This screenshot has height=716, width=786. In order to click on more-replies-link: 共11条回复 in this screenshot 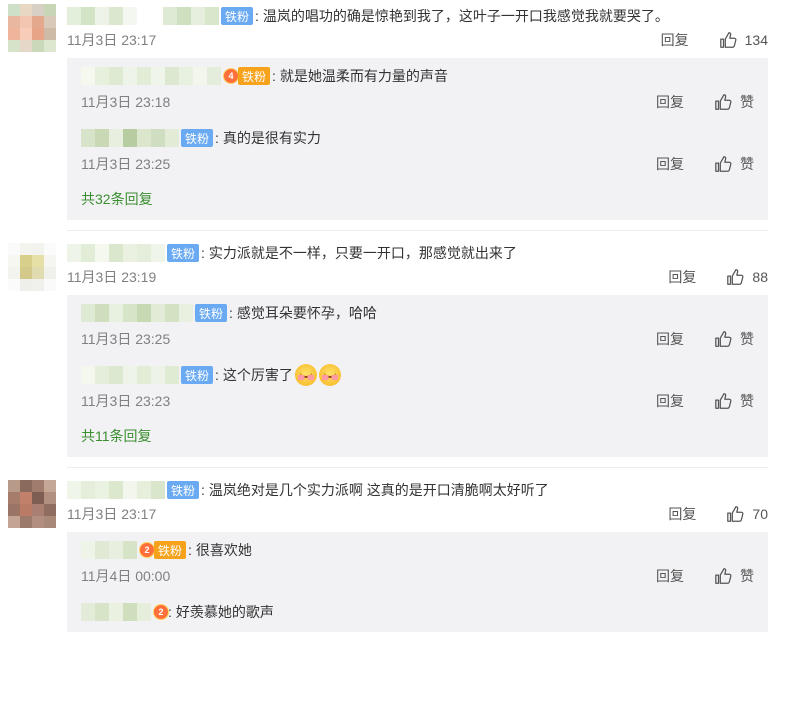, I will do `click(417, 436)`.